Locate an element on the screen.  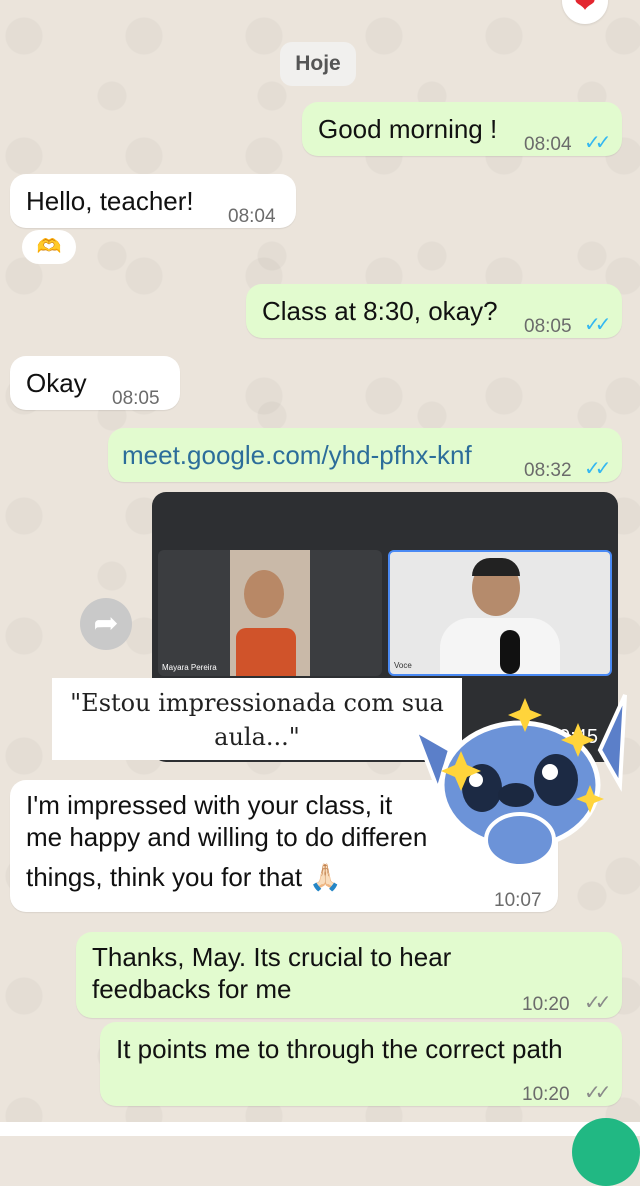
participant-tile-left: Mayara Pereira is located at coordinates (270, 613).